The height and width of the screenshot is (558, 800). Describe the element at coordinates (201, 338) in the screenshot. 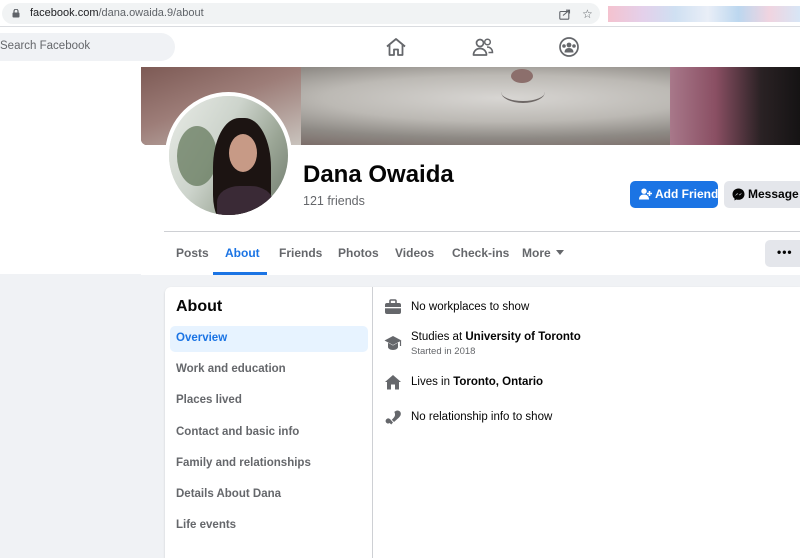

I see `about-menu-overview: Overview` at that location.